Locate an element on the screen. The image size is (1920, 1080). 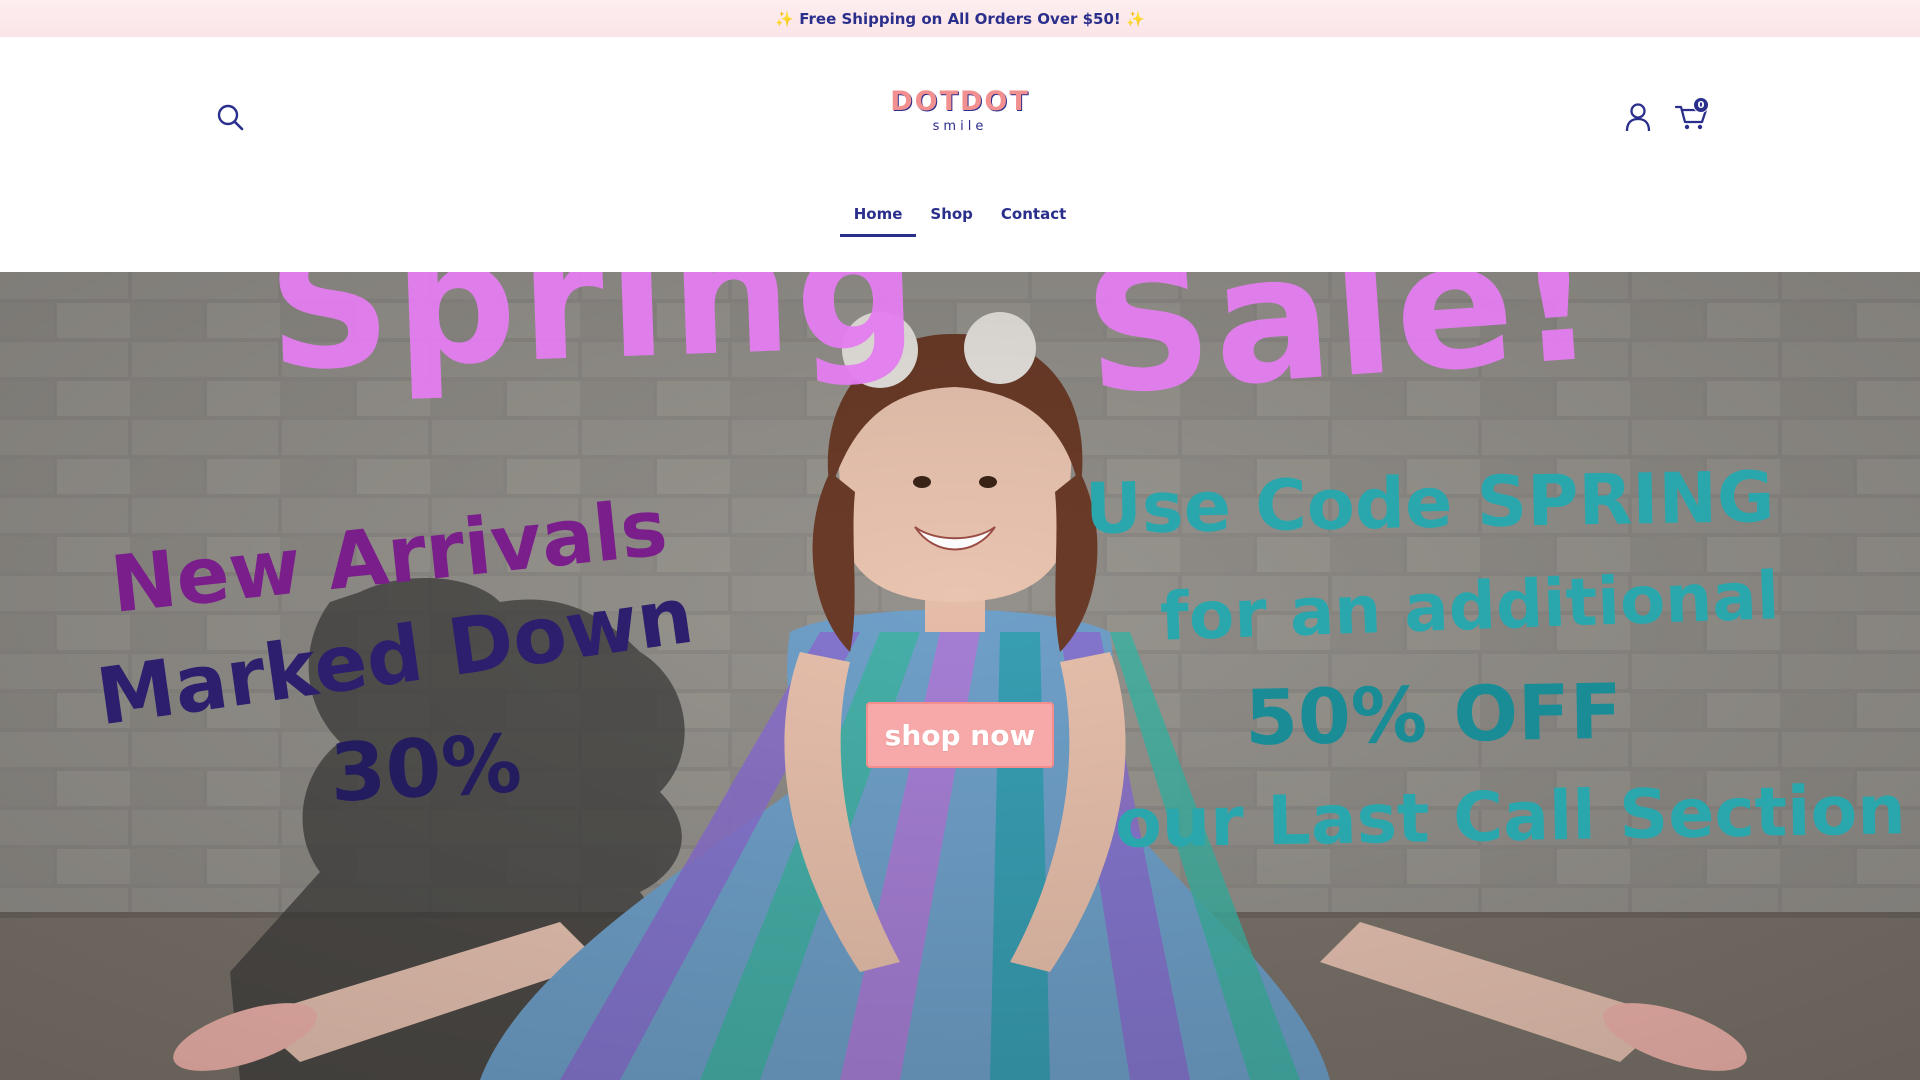
main-nav: Home Shop Contact is located at coordinates (960, 219).